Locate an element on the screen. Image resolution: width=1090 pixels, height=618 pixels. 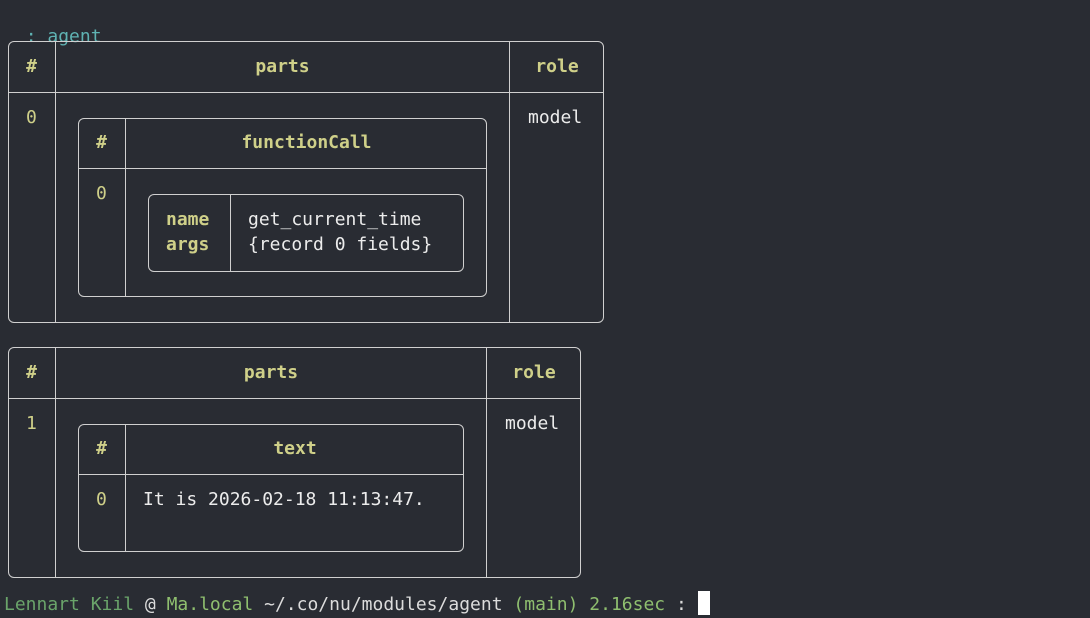
prompt-symbol: : is located at coordinates (681, 604).